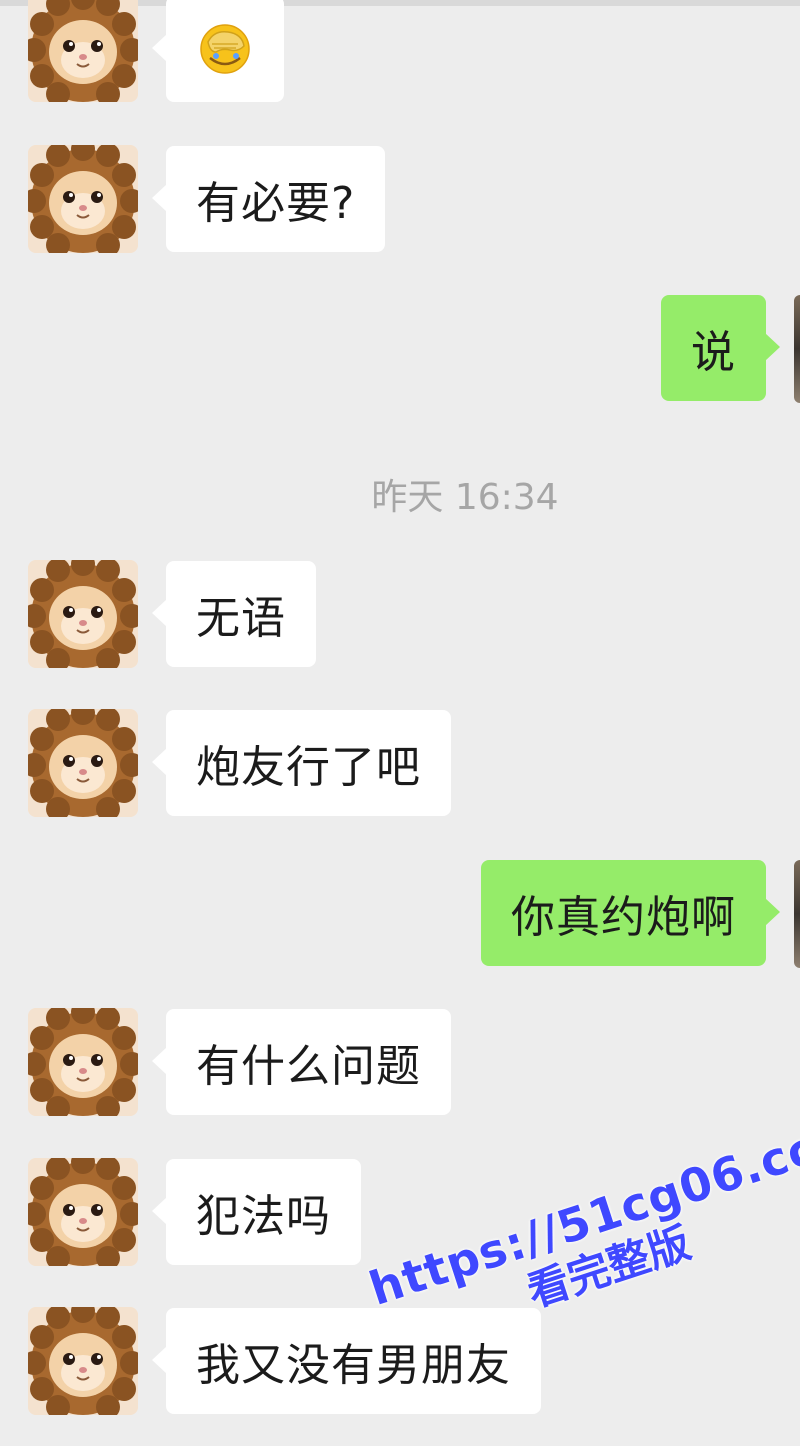 The image size is (800, 1446). I want to click on facepalm-emoji-icon, so click(225, 49).